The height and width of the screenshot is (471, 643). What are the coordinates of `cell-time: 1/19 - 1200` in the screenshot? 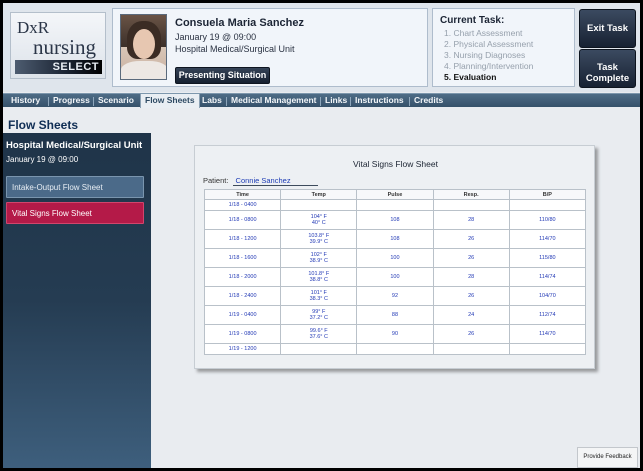 It's located at (242, 349).